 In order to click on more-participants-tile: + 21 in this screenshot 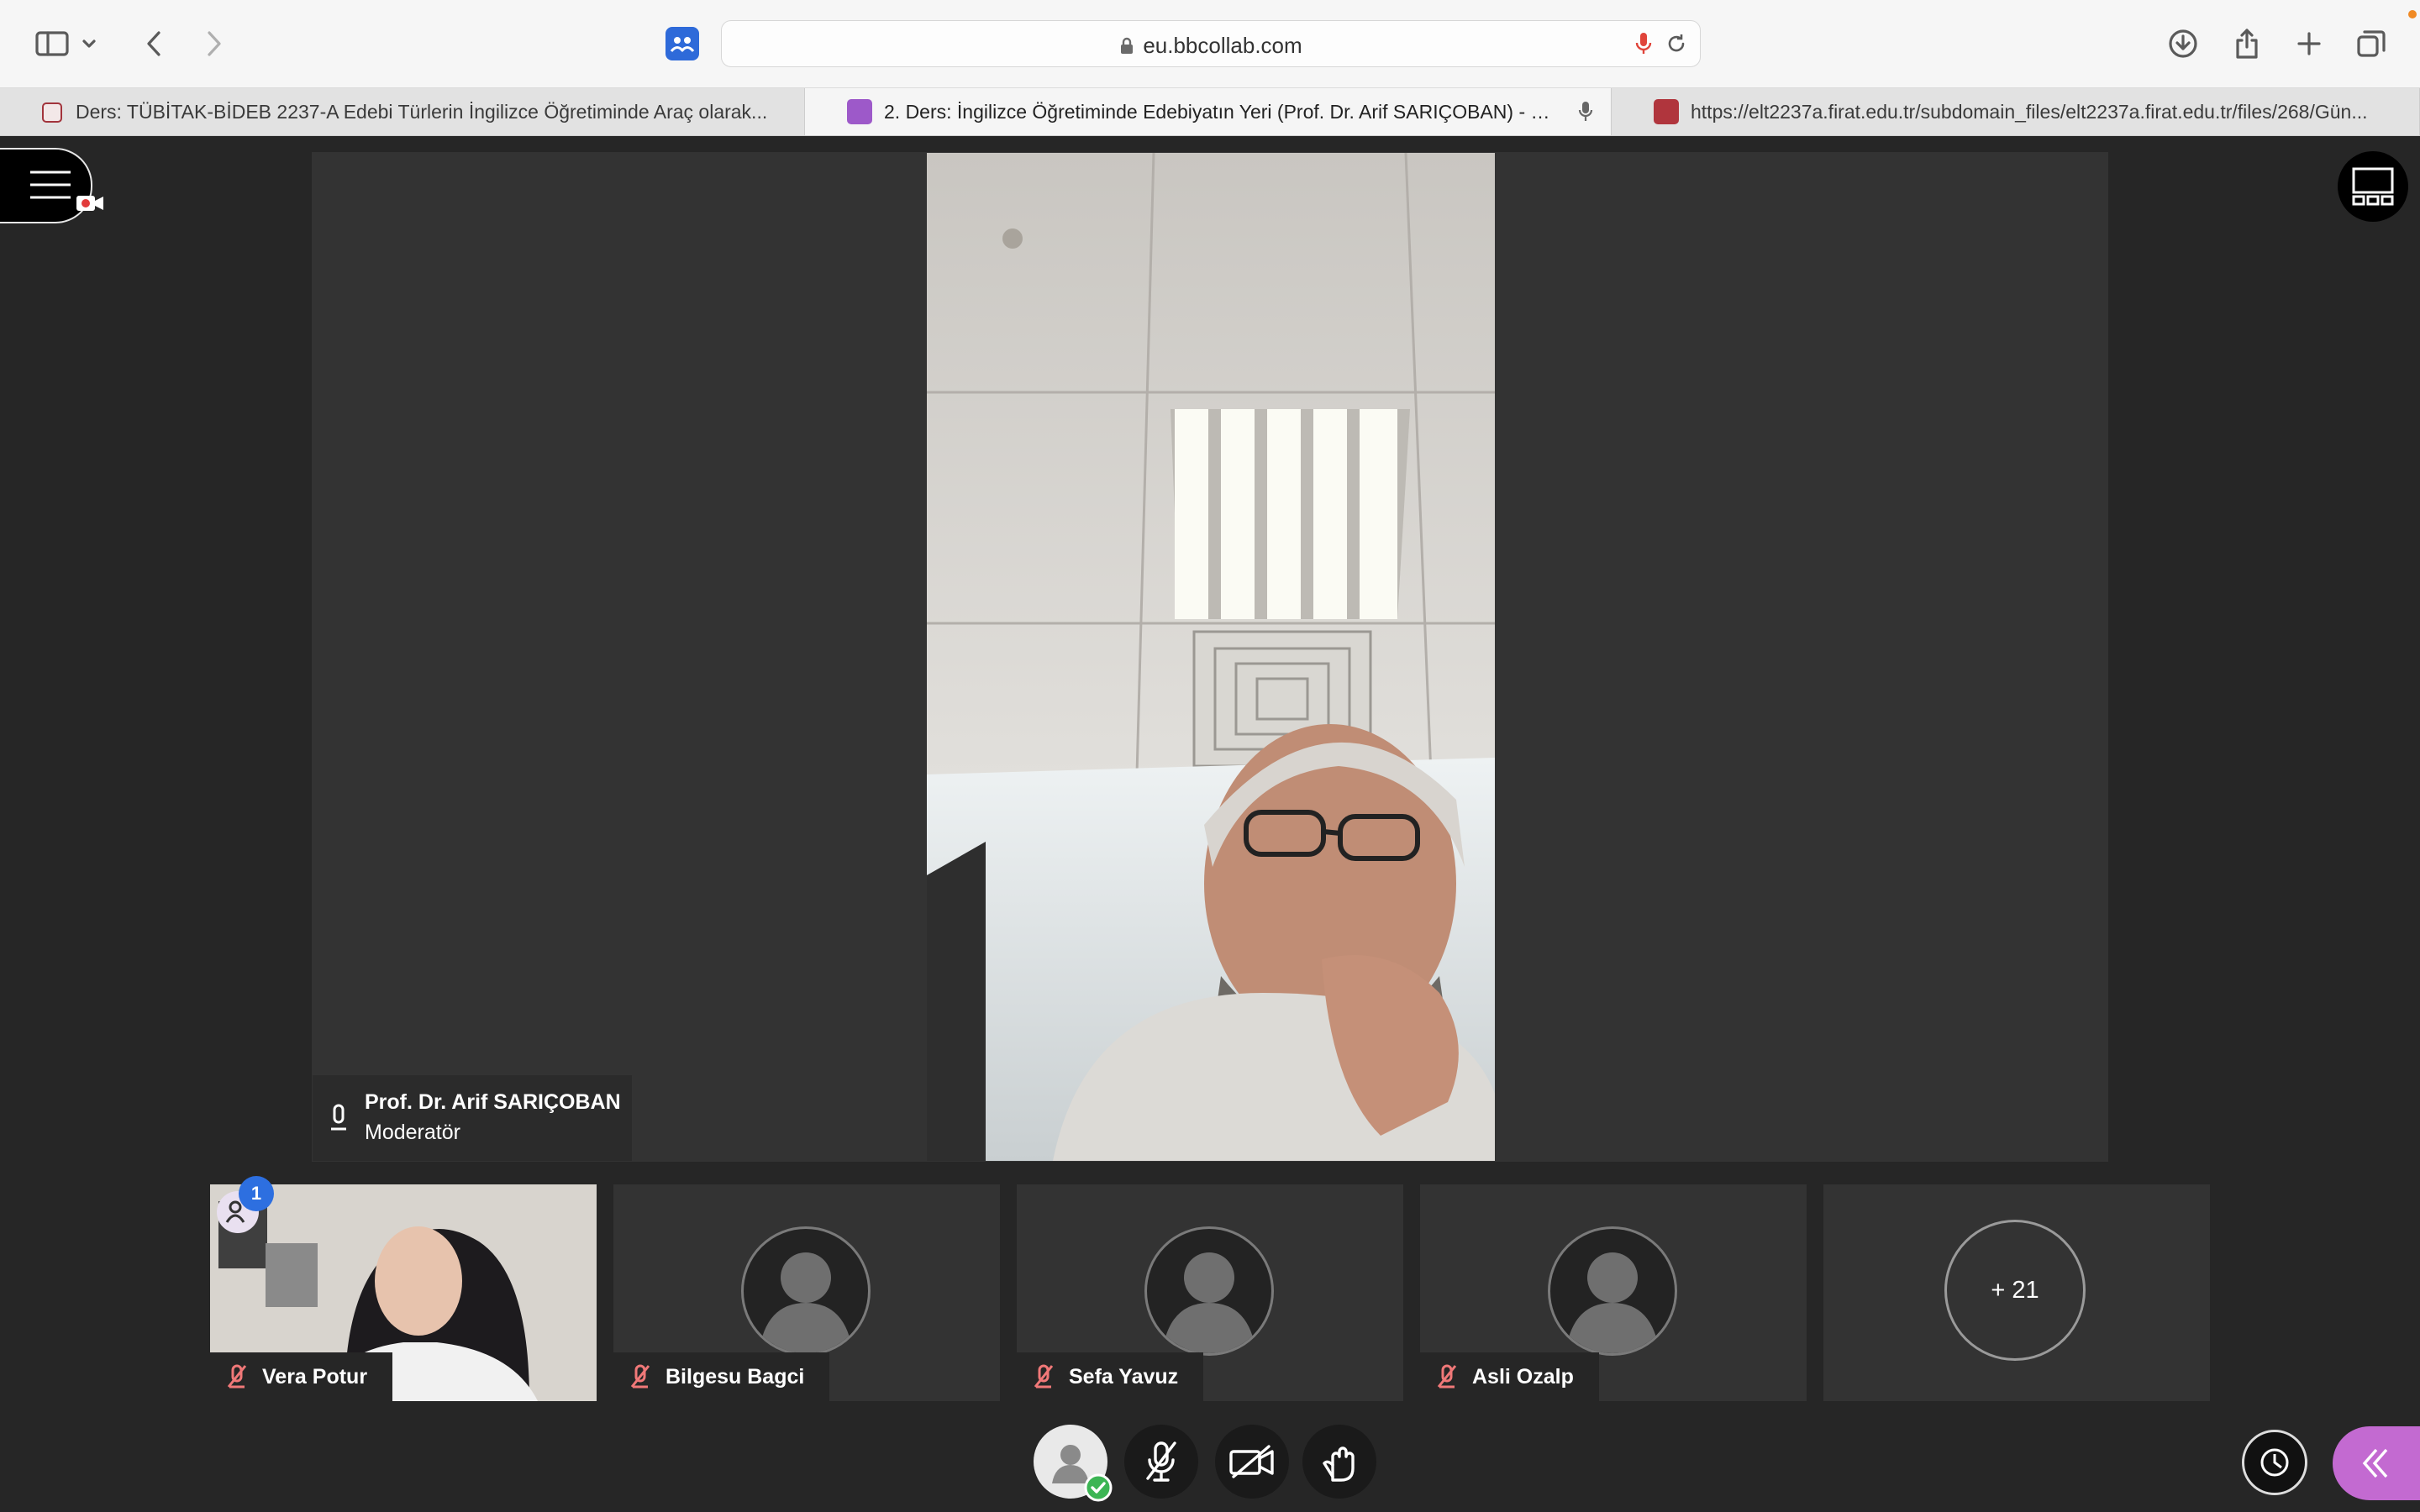, I will do `click(2016, 1292)`.